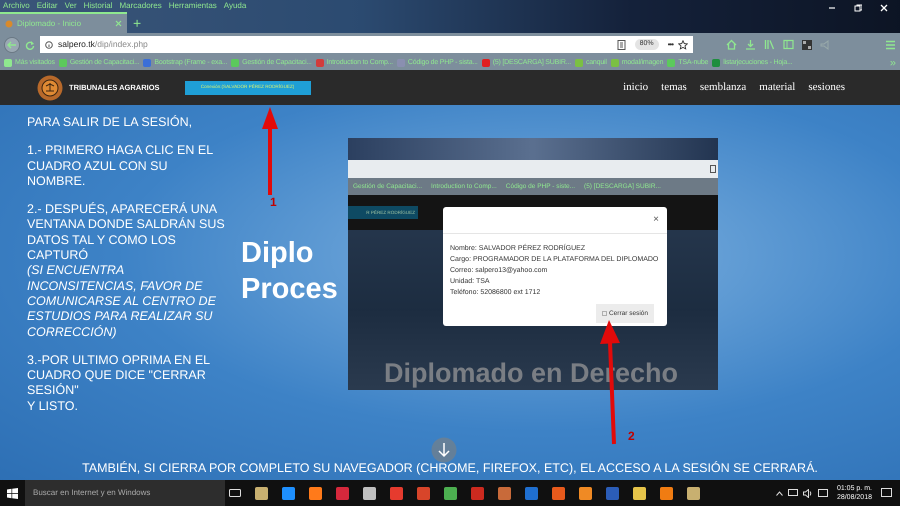  What do you see at coordinates (47, 6) in the screenshot?
I see `menu-item: Editar` at bounding box center [47, 6].